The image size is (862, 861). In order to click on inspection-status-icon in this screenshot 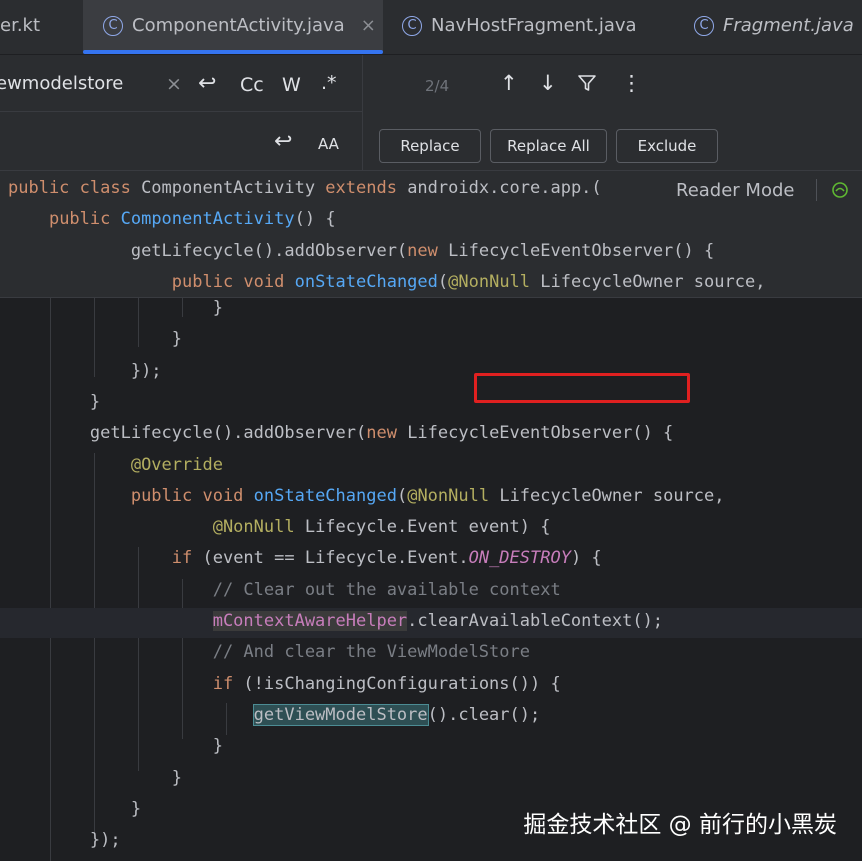, I will do `click(840, 190)`.